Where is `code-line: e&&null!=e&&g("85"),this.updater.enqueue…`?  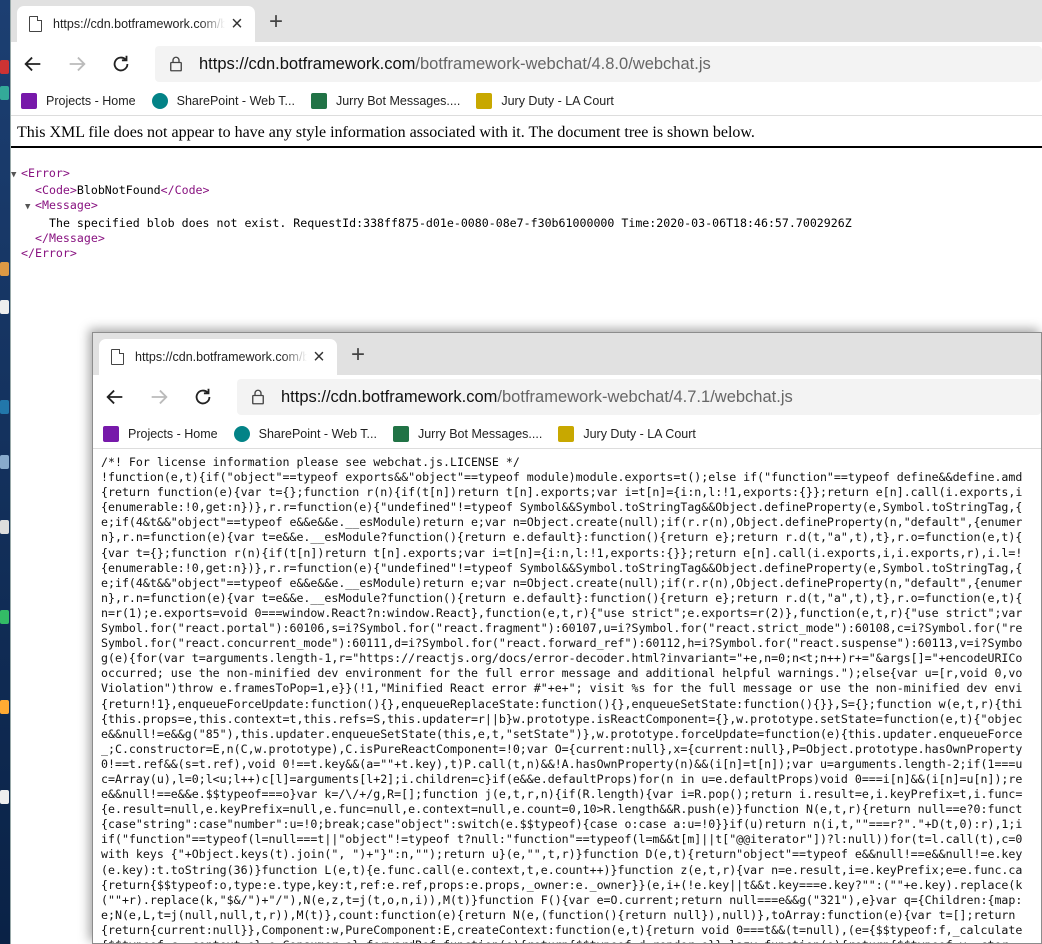 code-line: e&&null!=e&&g("85"),this.updater.enqueue… is located at coordinates (562, 733).